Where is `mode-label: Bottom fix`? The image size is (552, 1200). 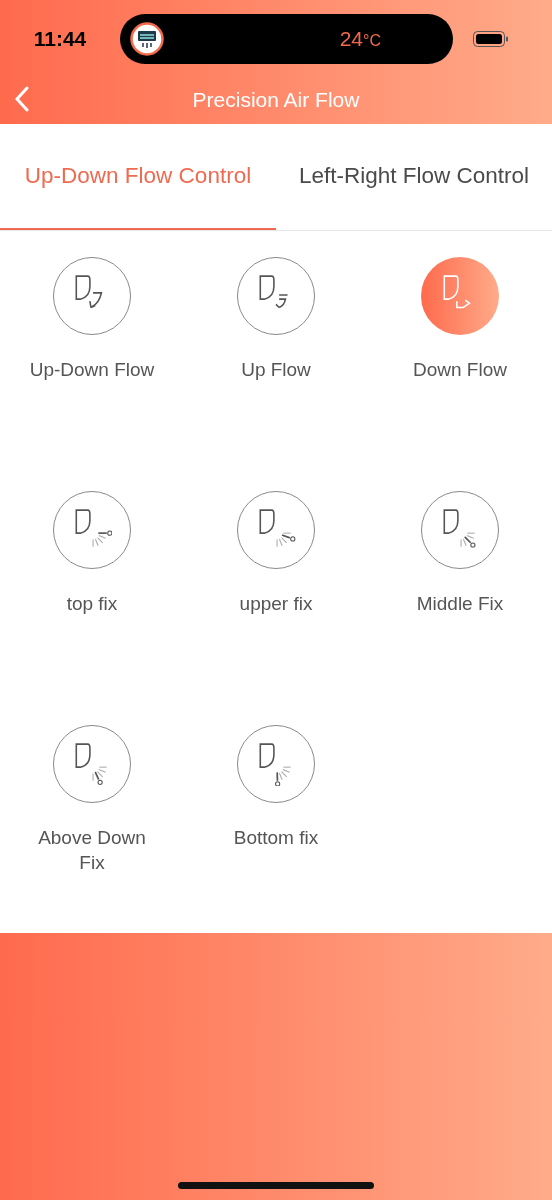
mode-label: Bottom fix is located at coordinates (276, 838).